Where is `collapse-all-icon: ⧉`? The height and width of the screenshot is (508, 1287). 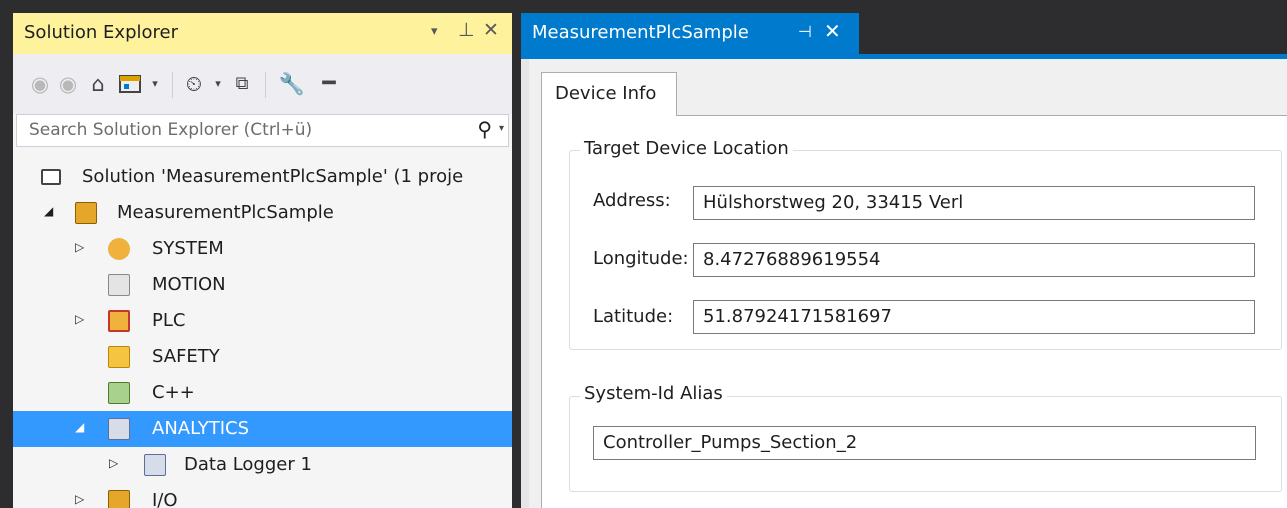 collapse-all-icon: ⧉ is located at coordinates (242, 84).